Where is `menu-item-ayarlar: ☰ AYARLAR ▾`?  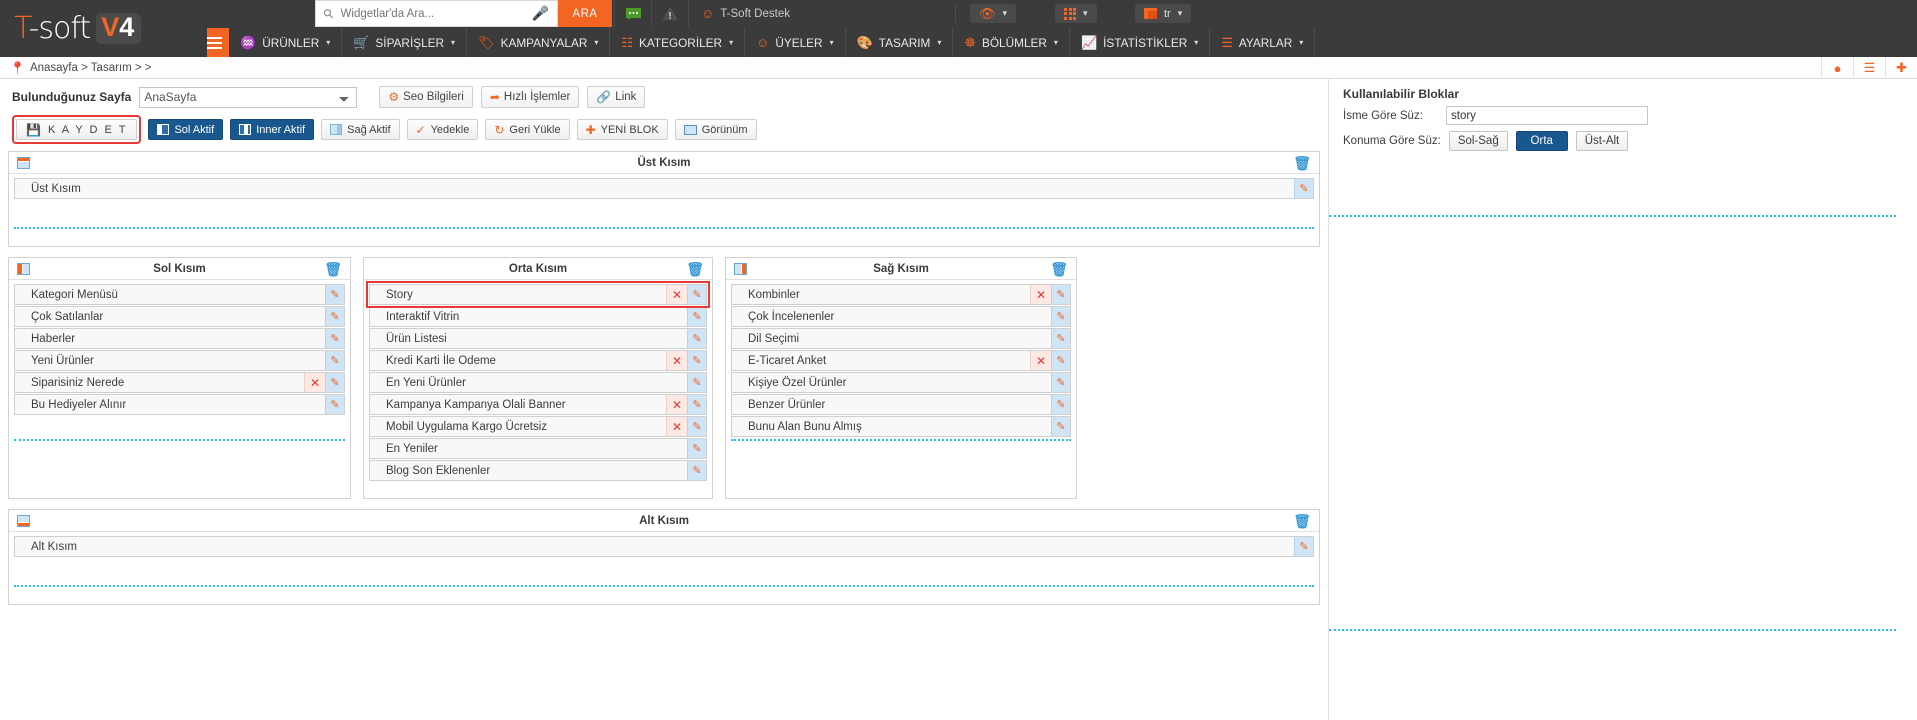 menu-item-ayarlar: ☰ AYARLAR ▾ is located at coordinates (1263, 42).